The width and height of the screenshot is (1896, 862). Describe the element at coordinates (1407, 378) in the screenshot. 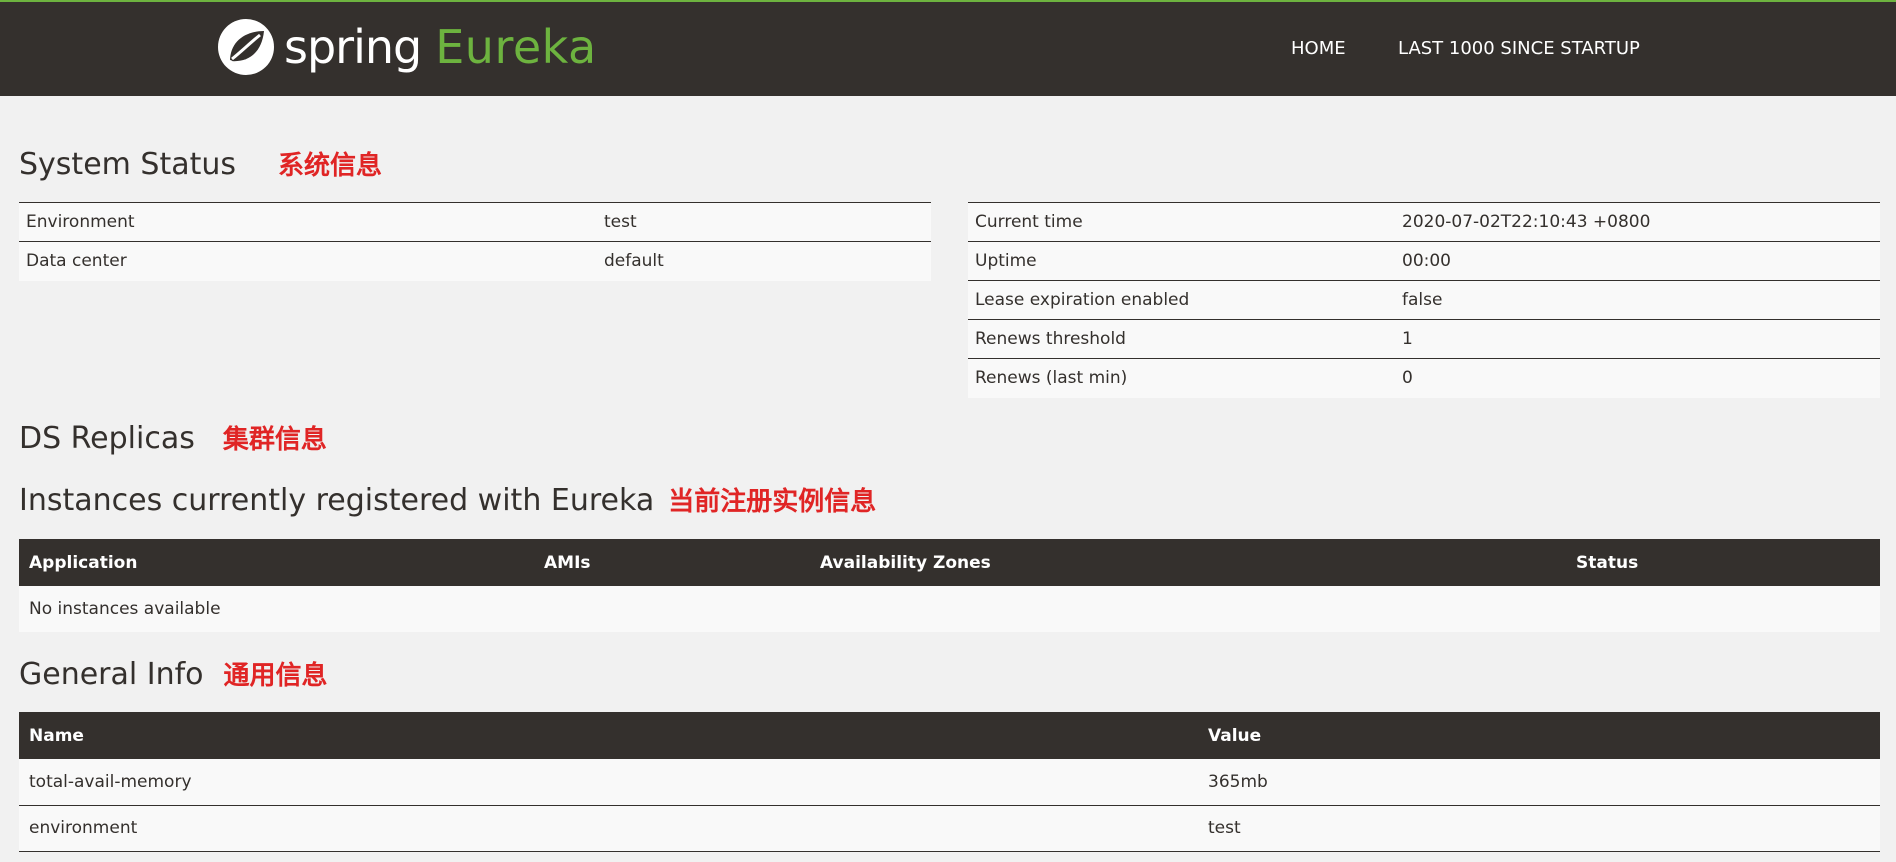

I see `status-value-renews-last-min: 0` at that location.